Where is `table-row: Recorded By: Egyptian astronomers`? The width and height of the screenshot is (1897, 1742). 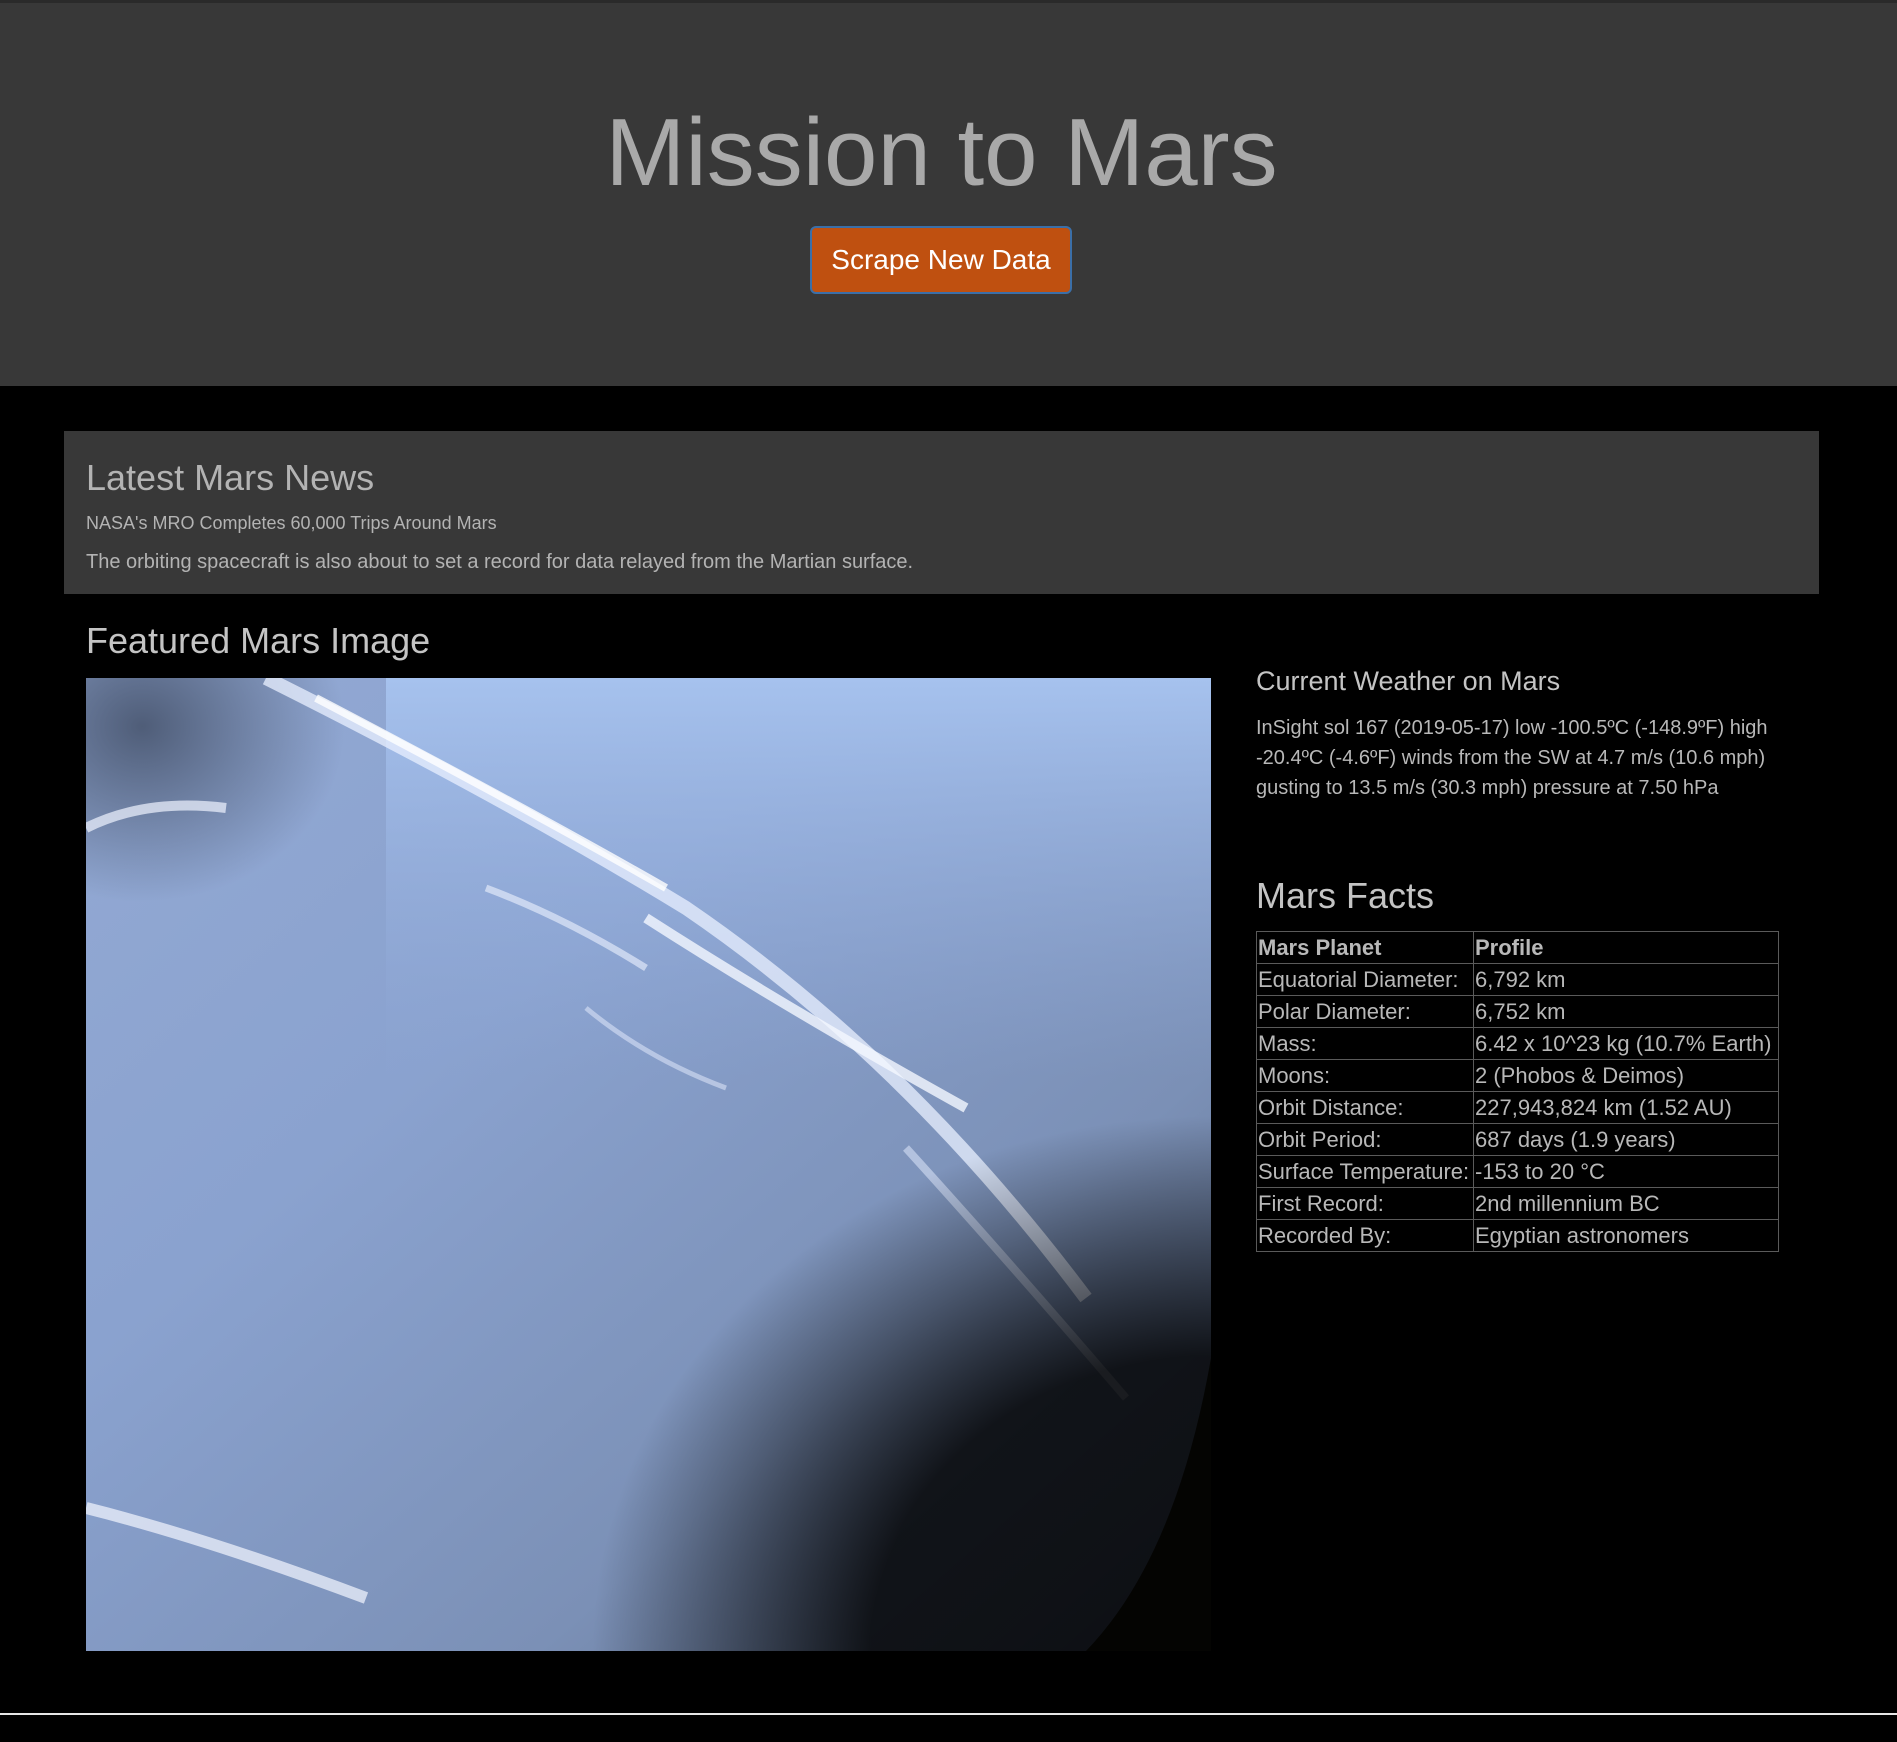 table-row: Recorded By: Egyptian astronomers is located at coordinates (1517, 1235).